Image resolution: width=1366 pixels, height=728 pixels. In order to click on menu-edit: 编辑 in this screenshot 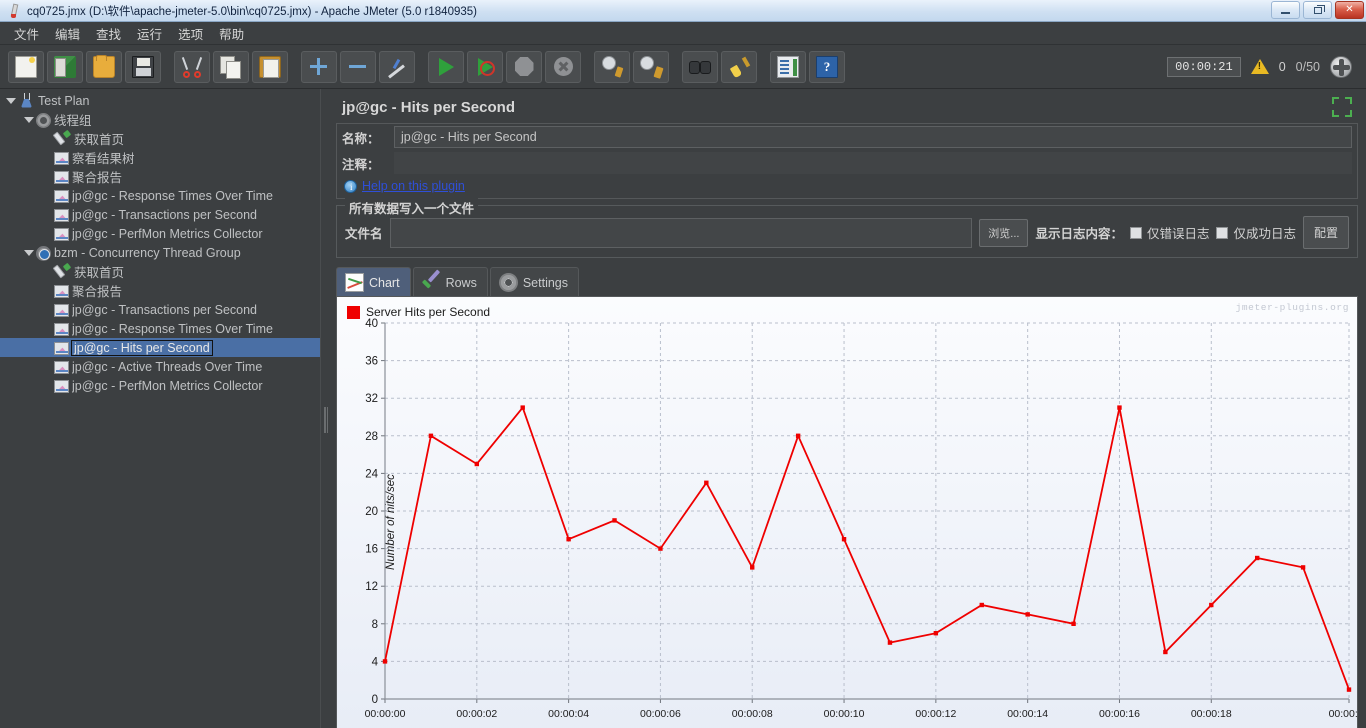, I will do `click(67, 33)`.